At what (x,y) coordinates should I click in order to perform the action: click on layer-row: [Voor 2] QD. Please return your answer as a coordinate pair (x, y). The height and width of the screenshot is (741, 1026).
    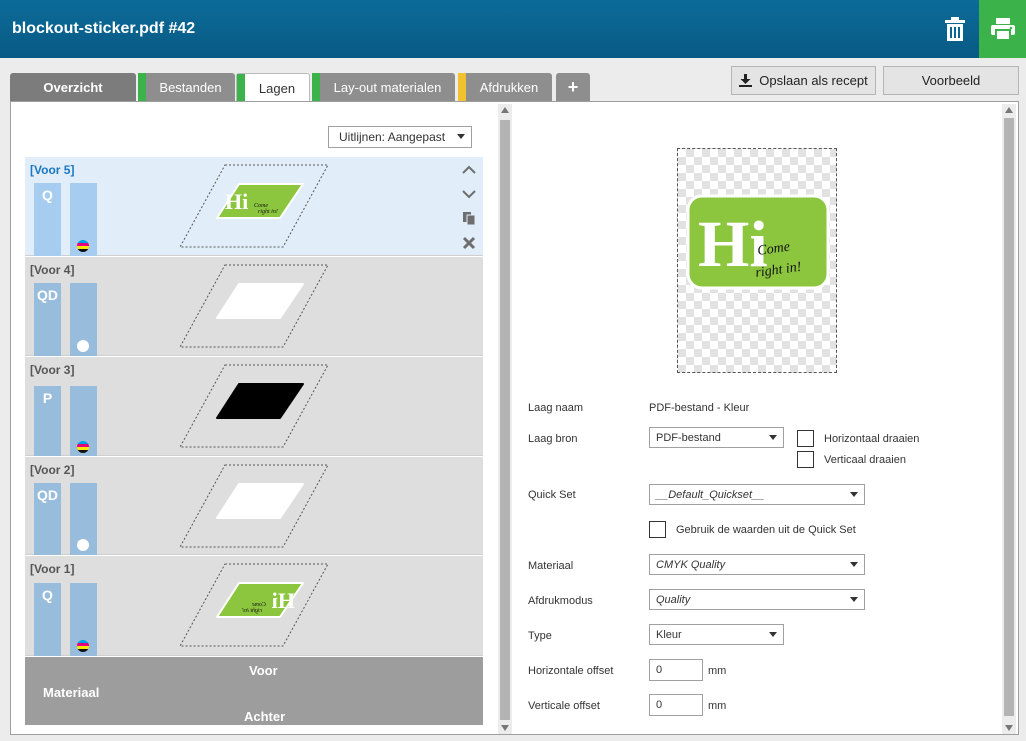
    Looking at the image, I should click on (254, 506).